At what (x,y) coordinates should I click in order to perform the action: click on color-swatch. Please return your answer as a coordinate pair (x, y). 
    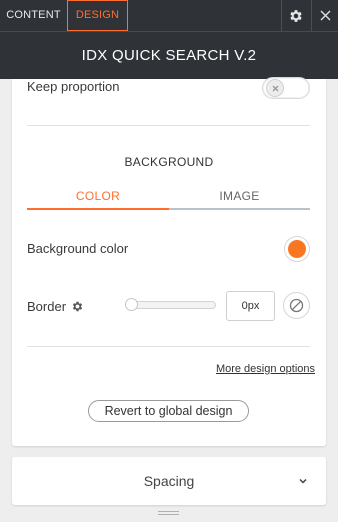
    Looking at the image, I should click on (297, 249).